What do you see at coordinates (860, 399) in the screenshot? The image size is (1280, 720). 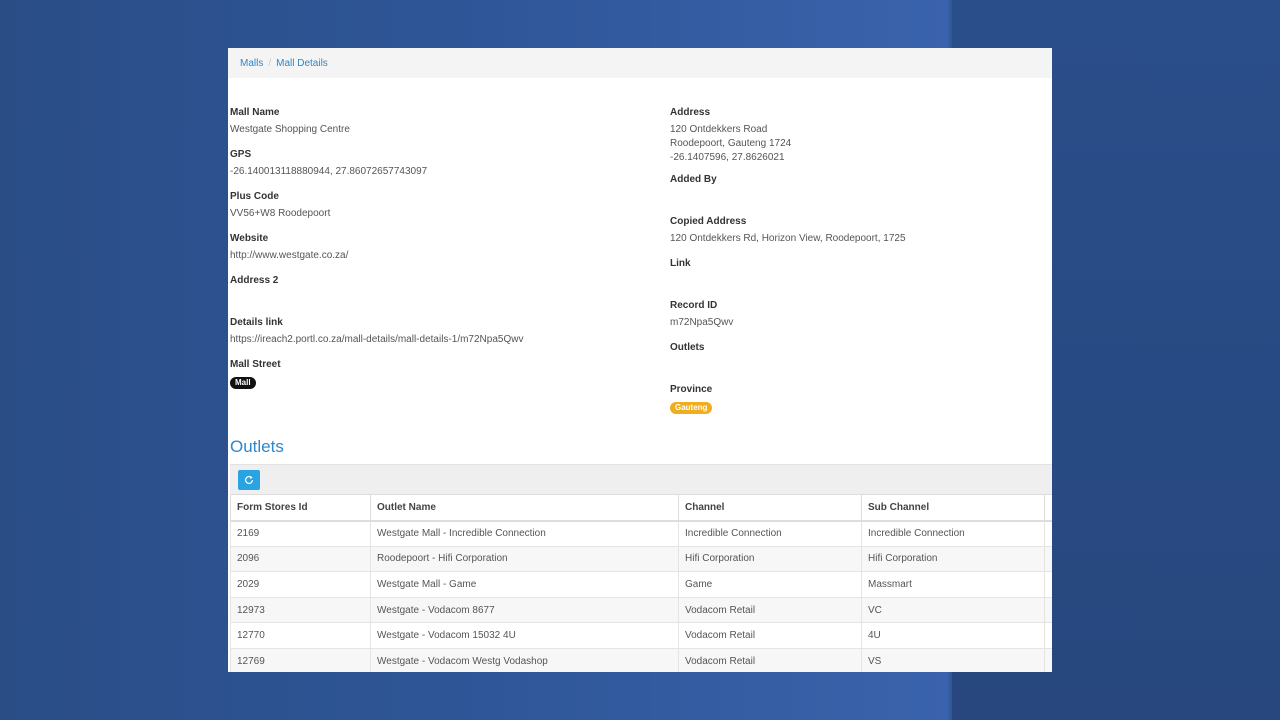 I see `field-province: Province Gauteng` at bounding box center [860, 399].